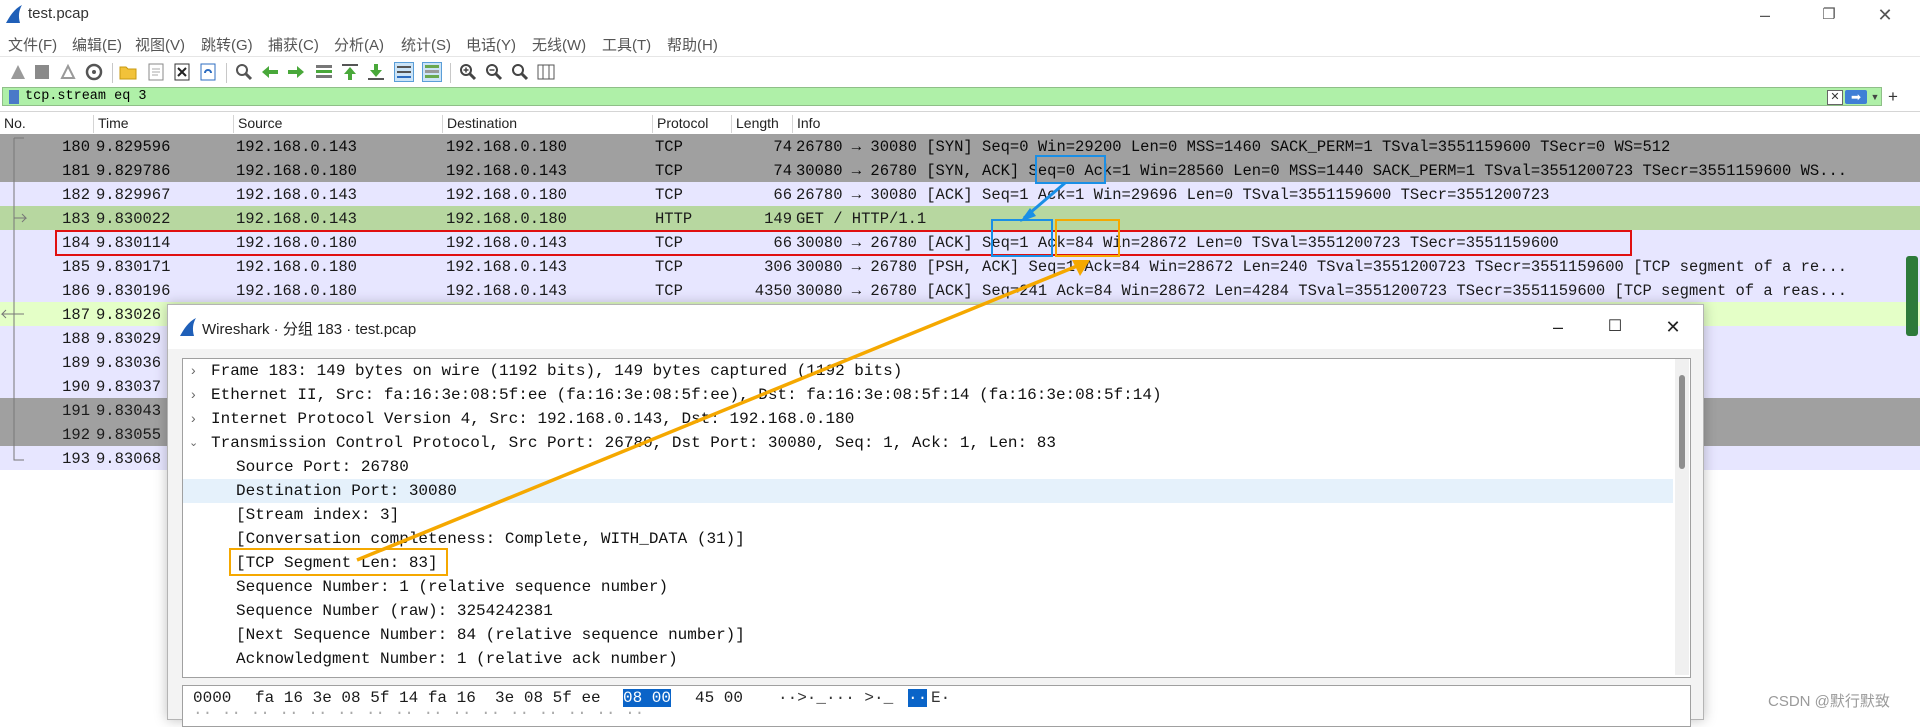 The width and height of the screenshot is (1920, 727). I want to click on minimize-button: –, so click(1765, 15).